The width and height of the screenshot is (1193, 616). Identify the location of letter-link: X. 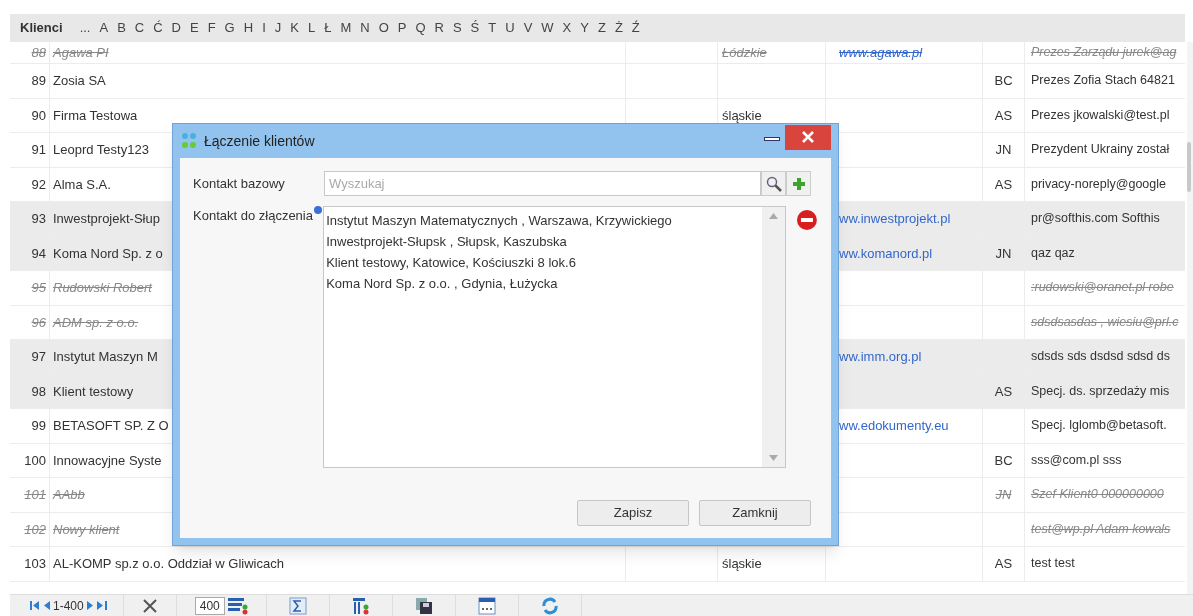
(567, 28).